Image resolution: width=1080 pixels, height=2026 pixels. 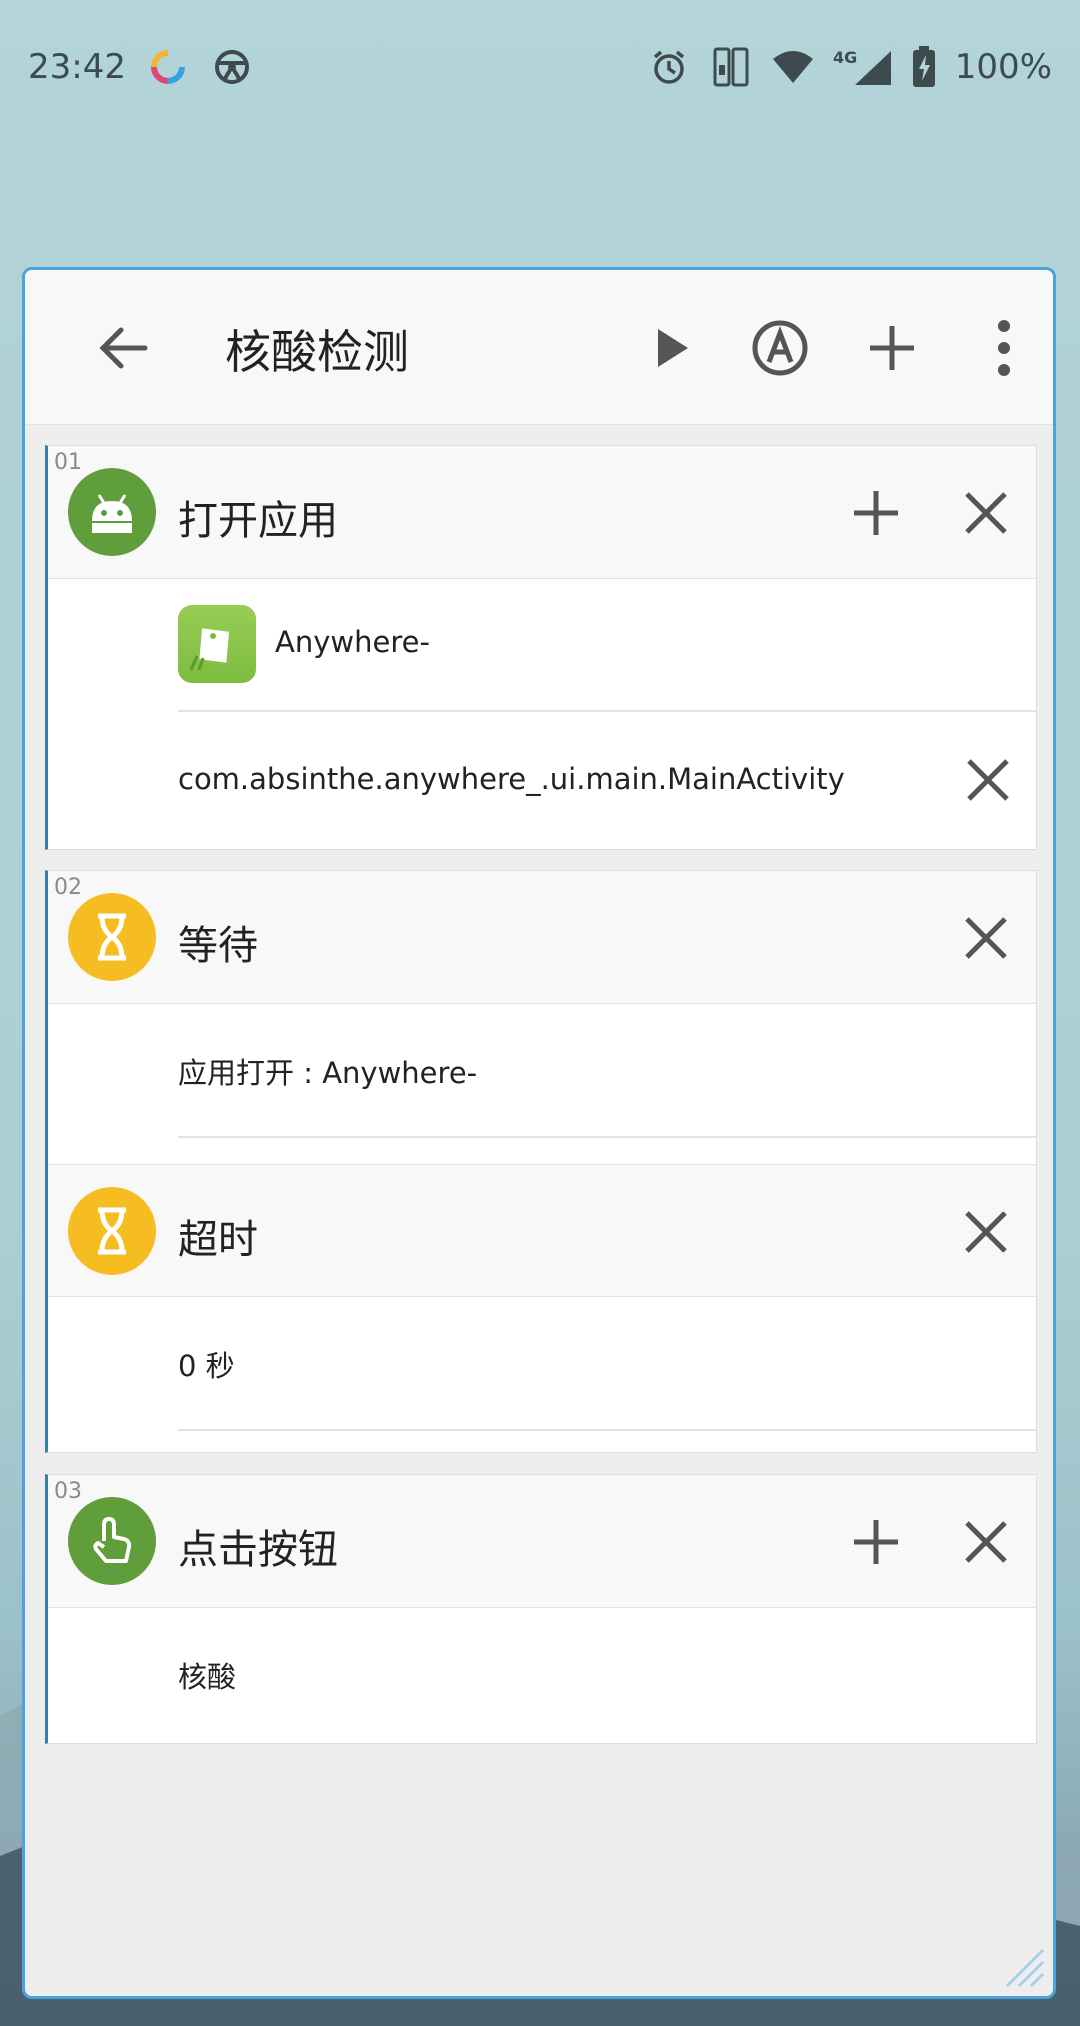 I want to click on wait-condition: 应用打开 : Anywhere-, so click(x=328, y=1073).